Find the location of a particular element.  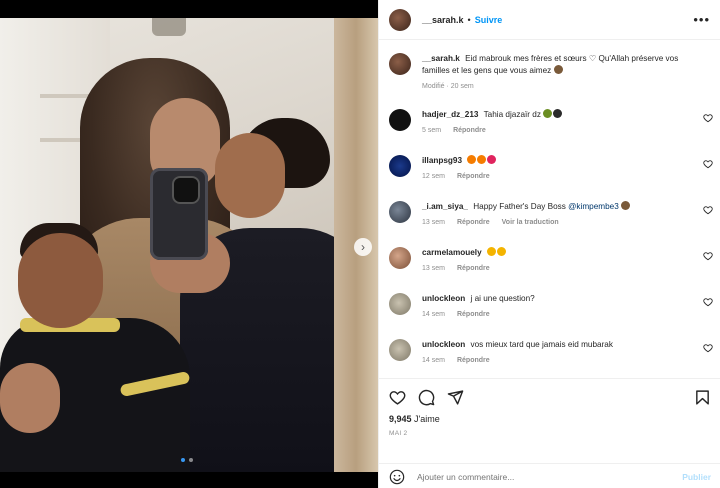

comment-username: illanpsg93 is located at coordinates (442, 160).